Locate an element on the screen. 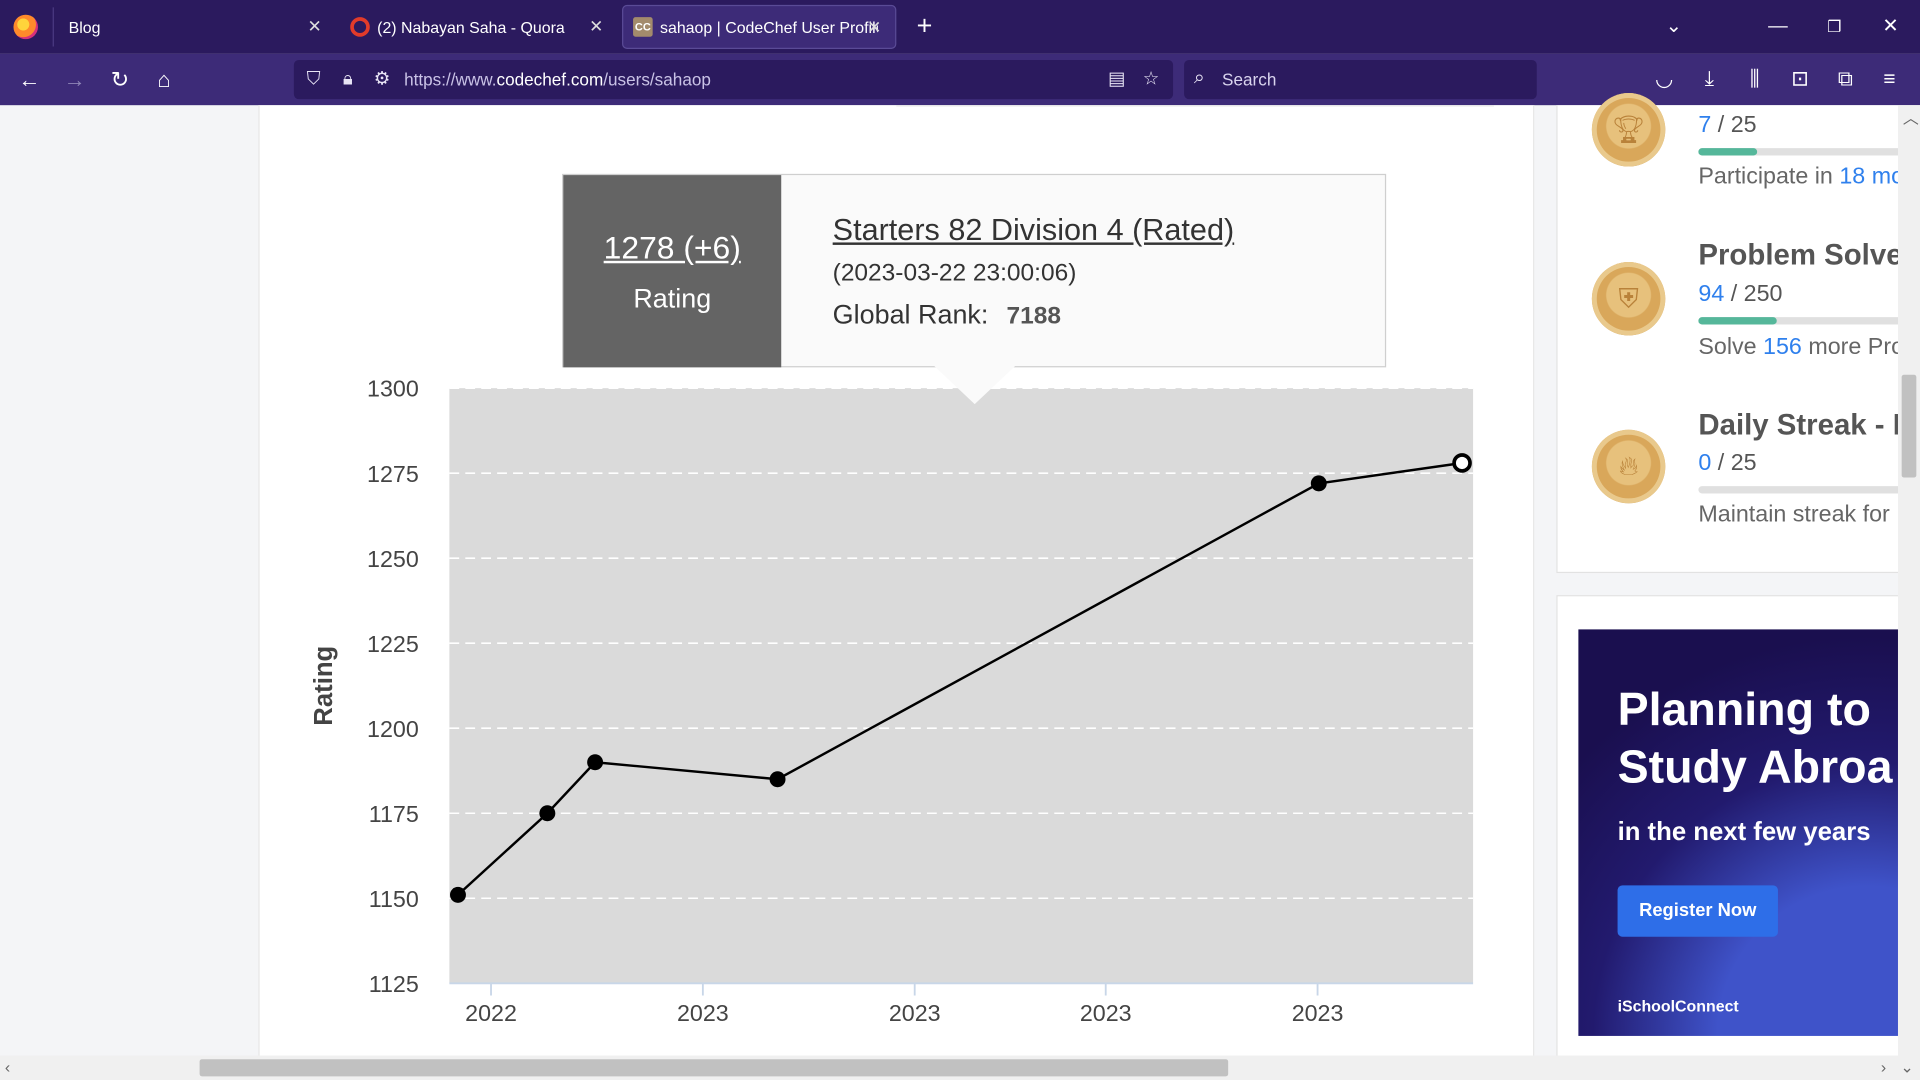  data-point-highlighted is located at coordinates (1462, 463).